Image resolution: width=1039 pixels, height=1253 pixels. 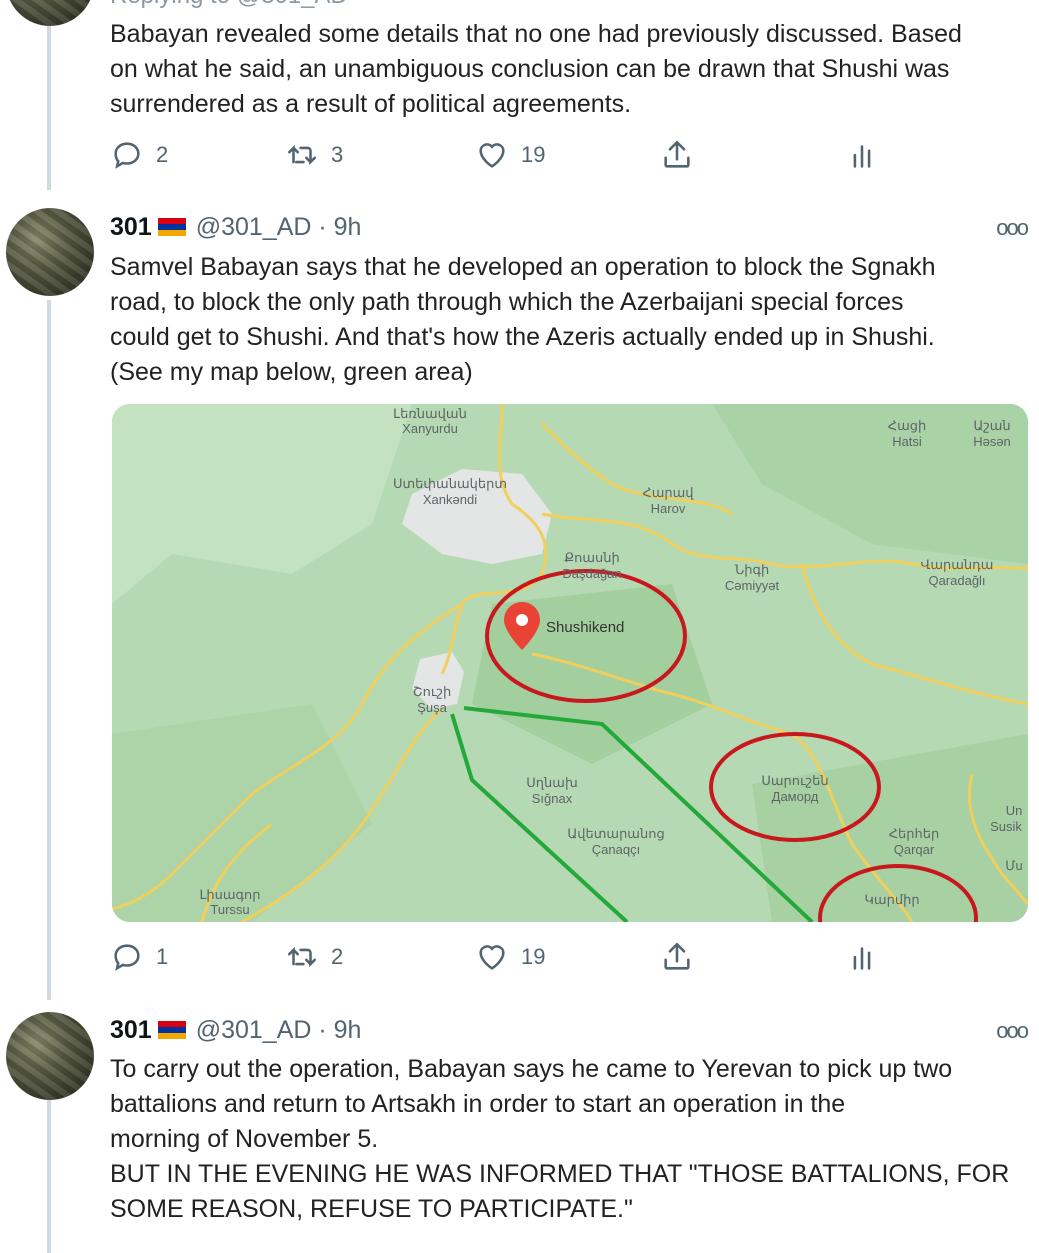 I want to click on reply-button: 2, so click(x=139, y=155).